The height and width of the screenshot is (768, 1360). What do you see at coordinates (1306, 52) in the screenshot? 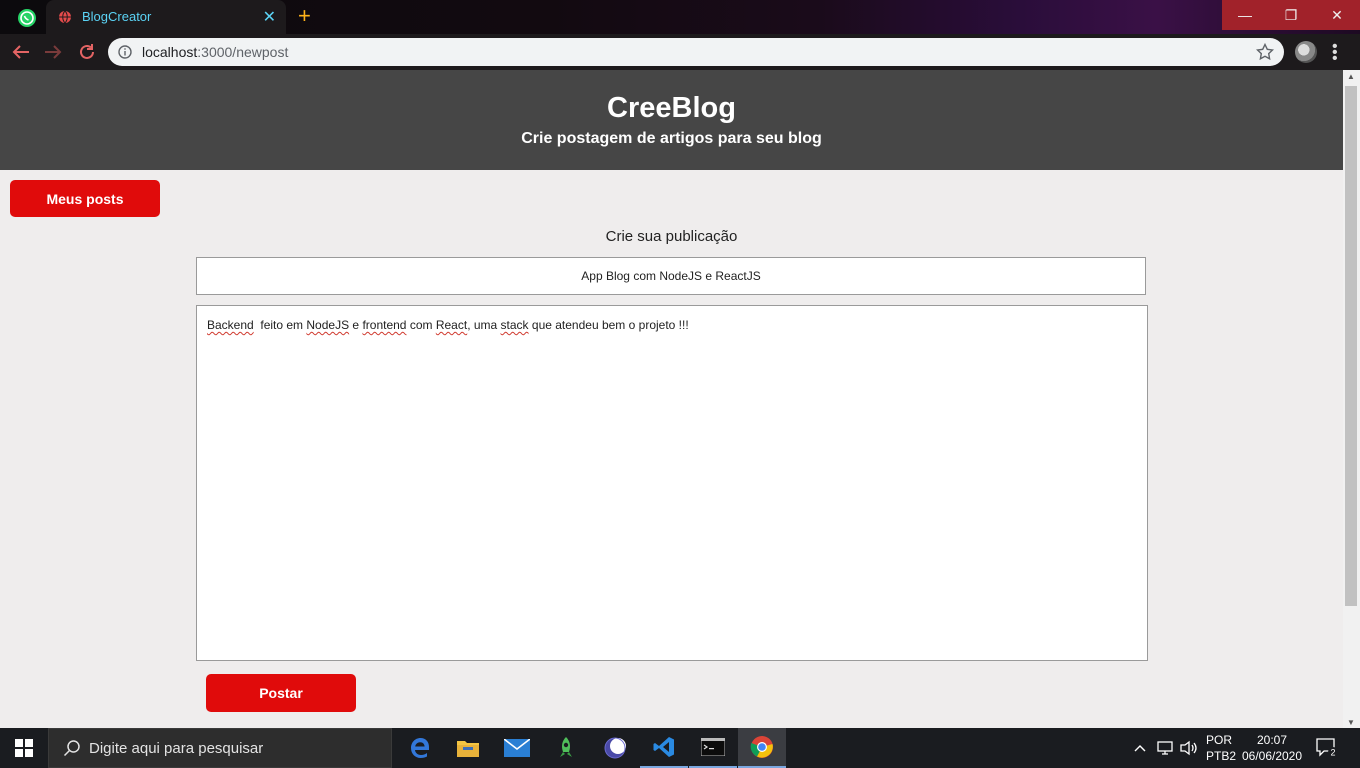
I see `profile-avatar` at bounding box center [1306, 52].